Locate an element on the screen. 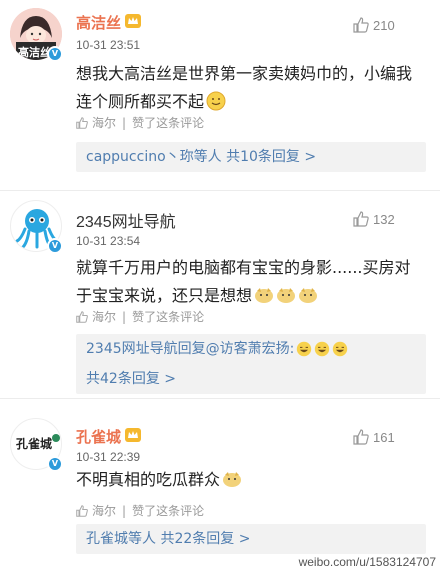 This screenshot has width=440, height=571. comment-text: 不明真相的吃瓜群众 is located at coordinates (251, 480).